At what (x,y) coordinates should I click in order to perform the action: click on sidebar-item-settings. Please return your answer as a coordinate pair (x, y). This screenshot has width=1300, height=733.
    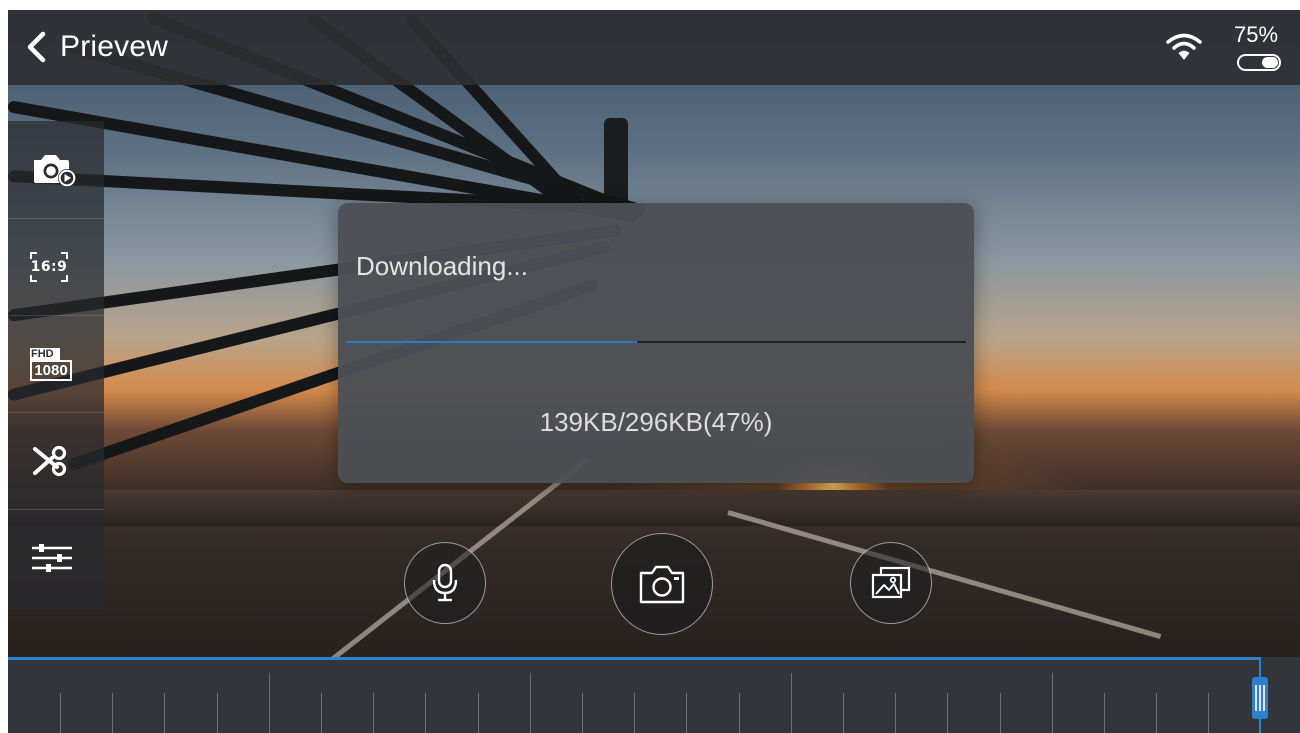
    Looking at the image, I should click on (56, 557).